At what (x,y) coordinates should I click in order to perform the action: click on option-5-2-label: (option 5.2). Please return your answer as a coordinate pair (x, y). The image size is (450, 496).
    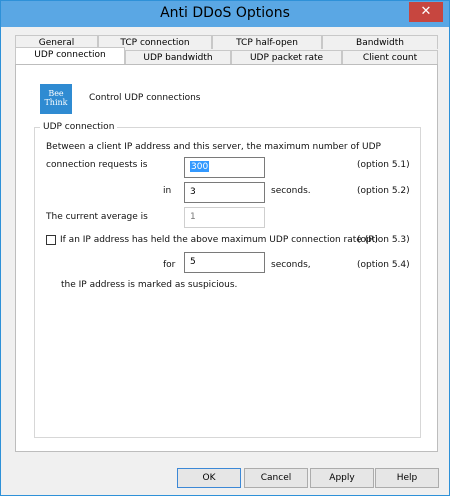
    Looking at the image, I should click on (383, 191).